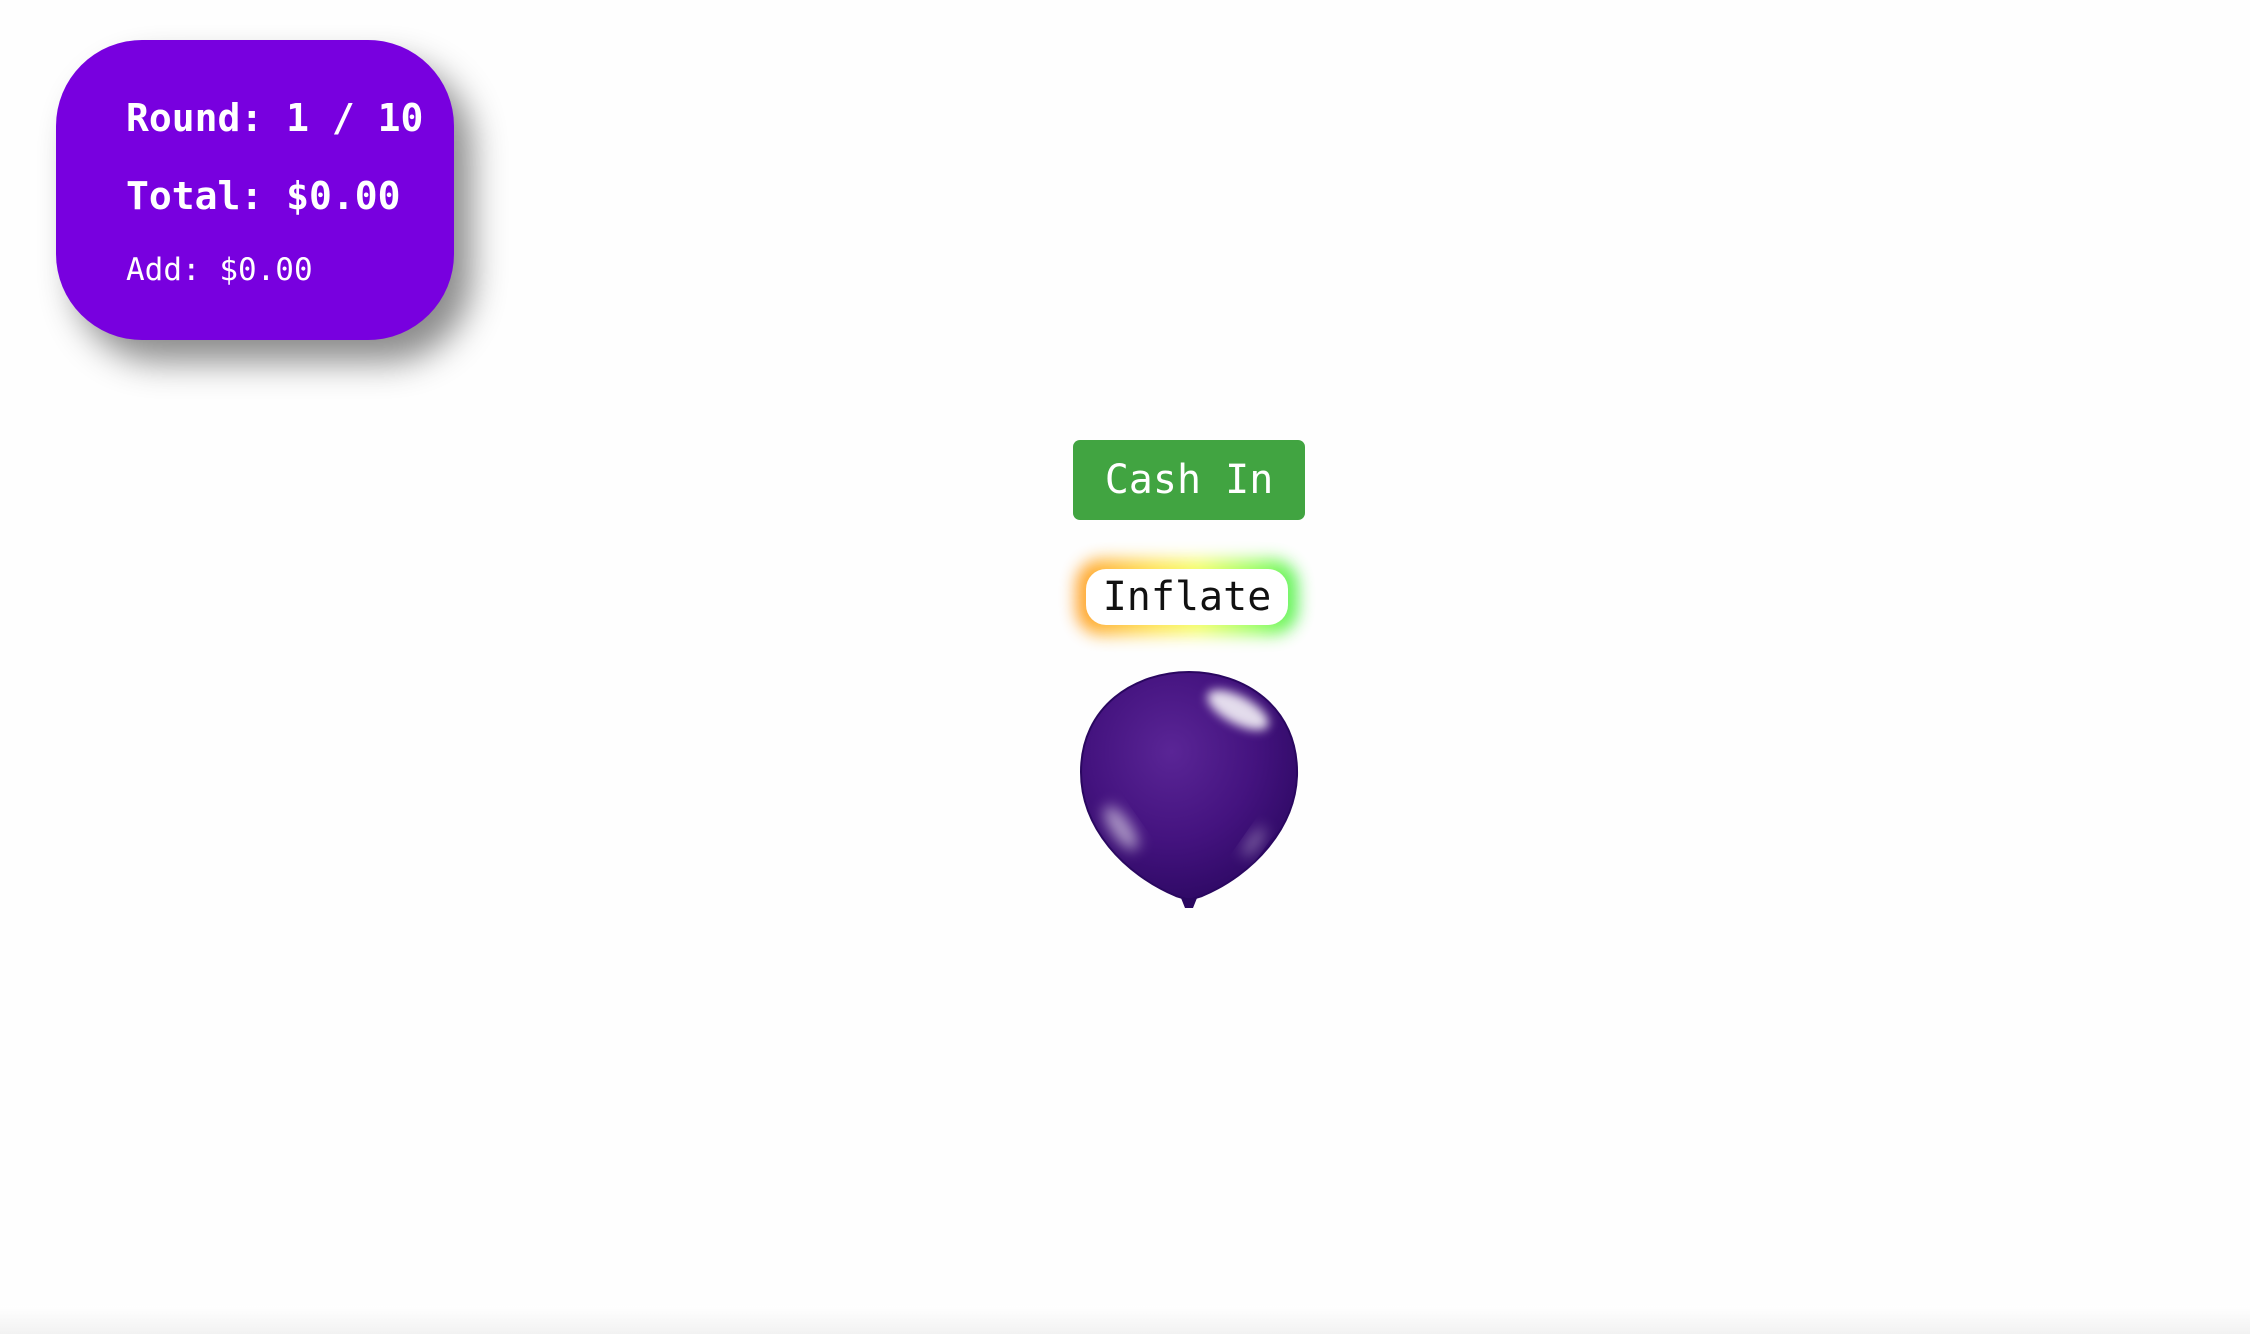  I want to click on balloon-icon, so click(1189, 790).